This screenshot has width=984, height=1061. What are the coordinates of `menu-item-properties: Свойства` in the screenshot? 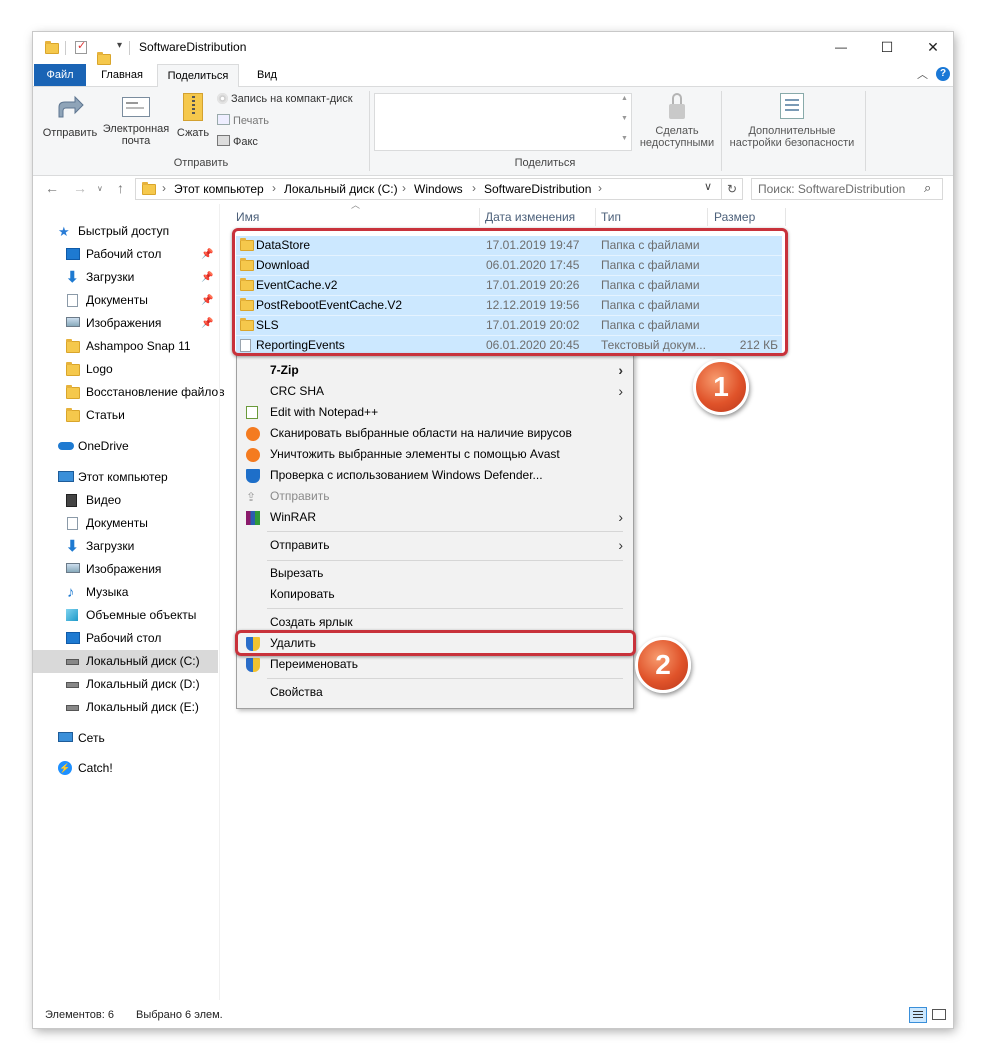 It's located at (435, 692).